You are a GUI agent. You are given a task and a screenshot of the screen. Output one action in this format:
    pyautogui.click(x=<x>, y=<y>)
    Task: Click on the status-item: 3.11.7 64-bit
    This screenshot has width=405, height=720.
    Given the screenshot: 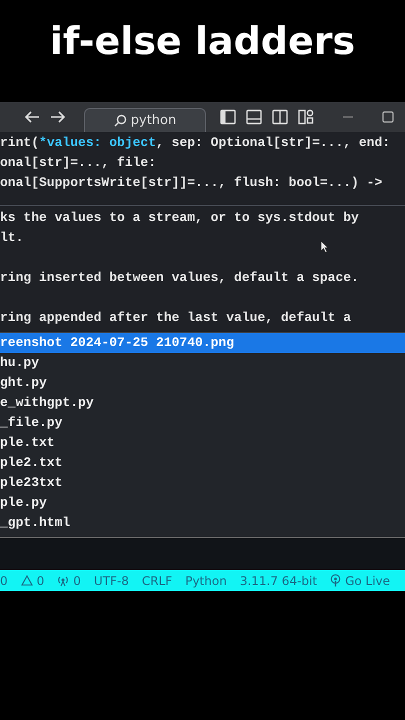 What is the action you would take?
    pyautogui.click(x=279, y=581)
    